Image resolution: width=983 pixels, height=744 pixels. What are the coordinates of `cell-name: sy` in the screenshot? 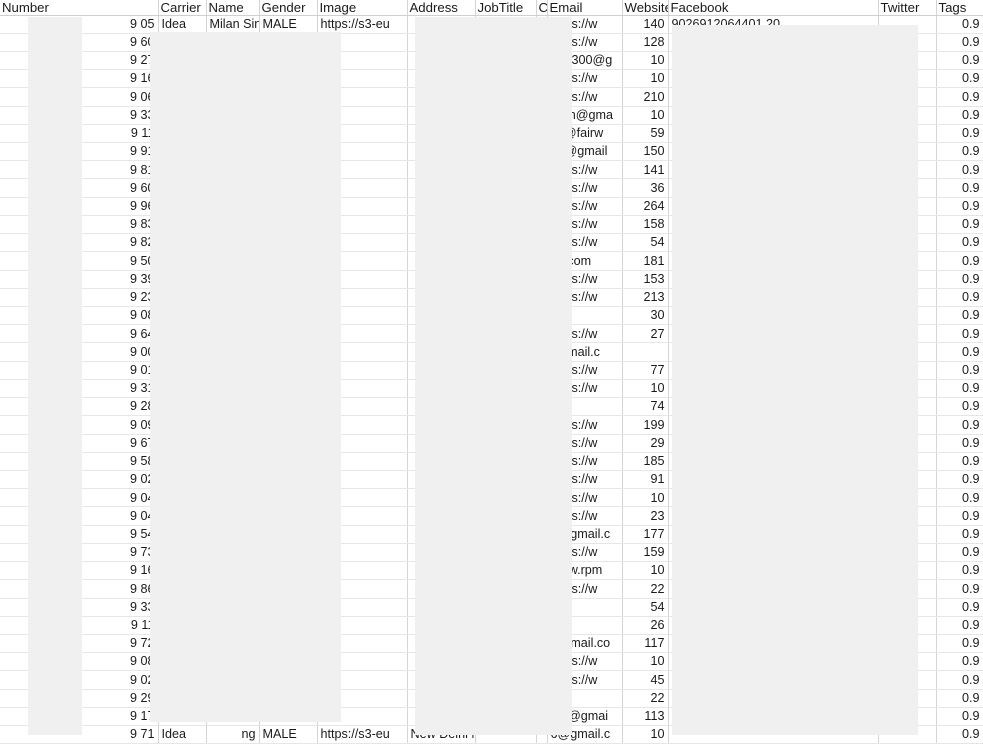 It's located at (233, 698).